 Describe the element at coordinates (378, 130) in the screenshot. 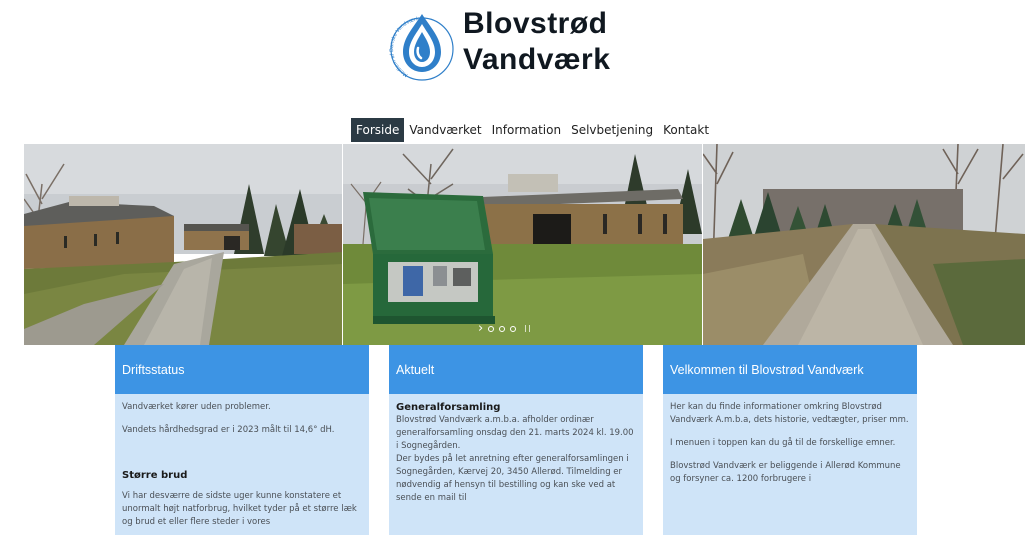

I see `nav-item-forside: Forside` at that location.